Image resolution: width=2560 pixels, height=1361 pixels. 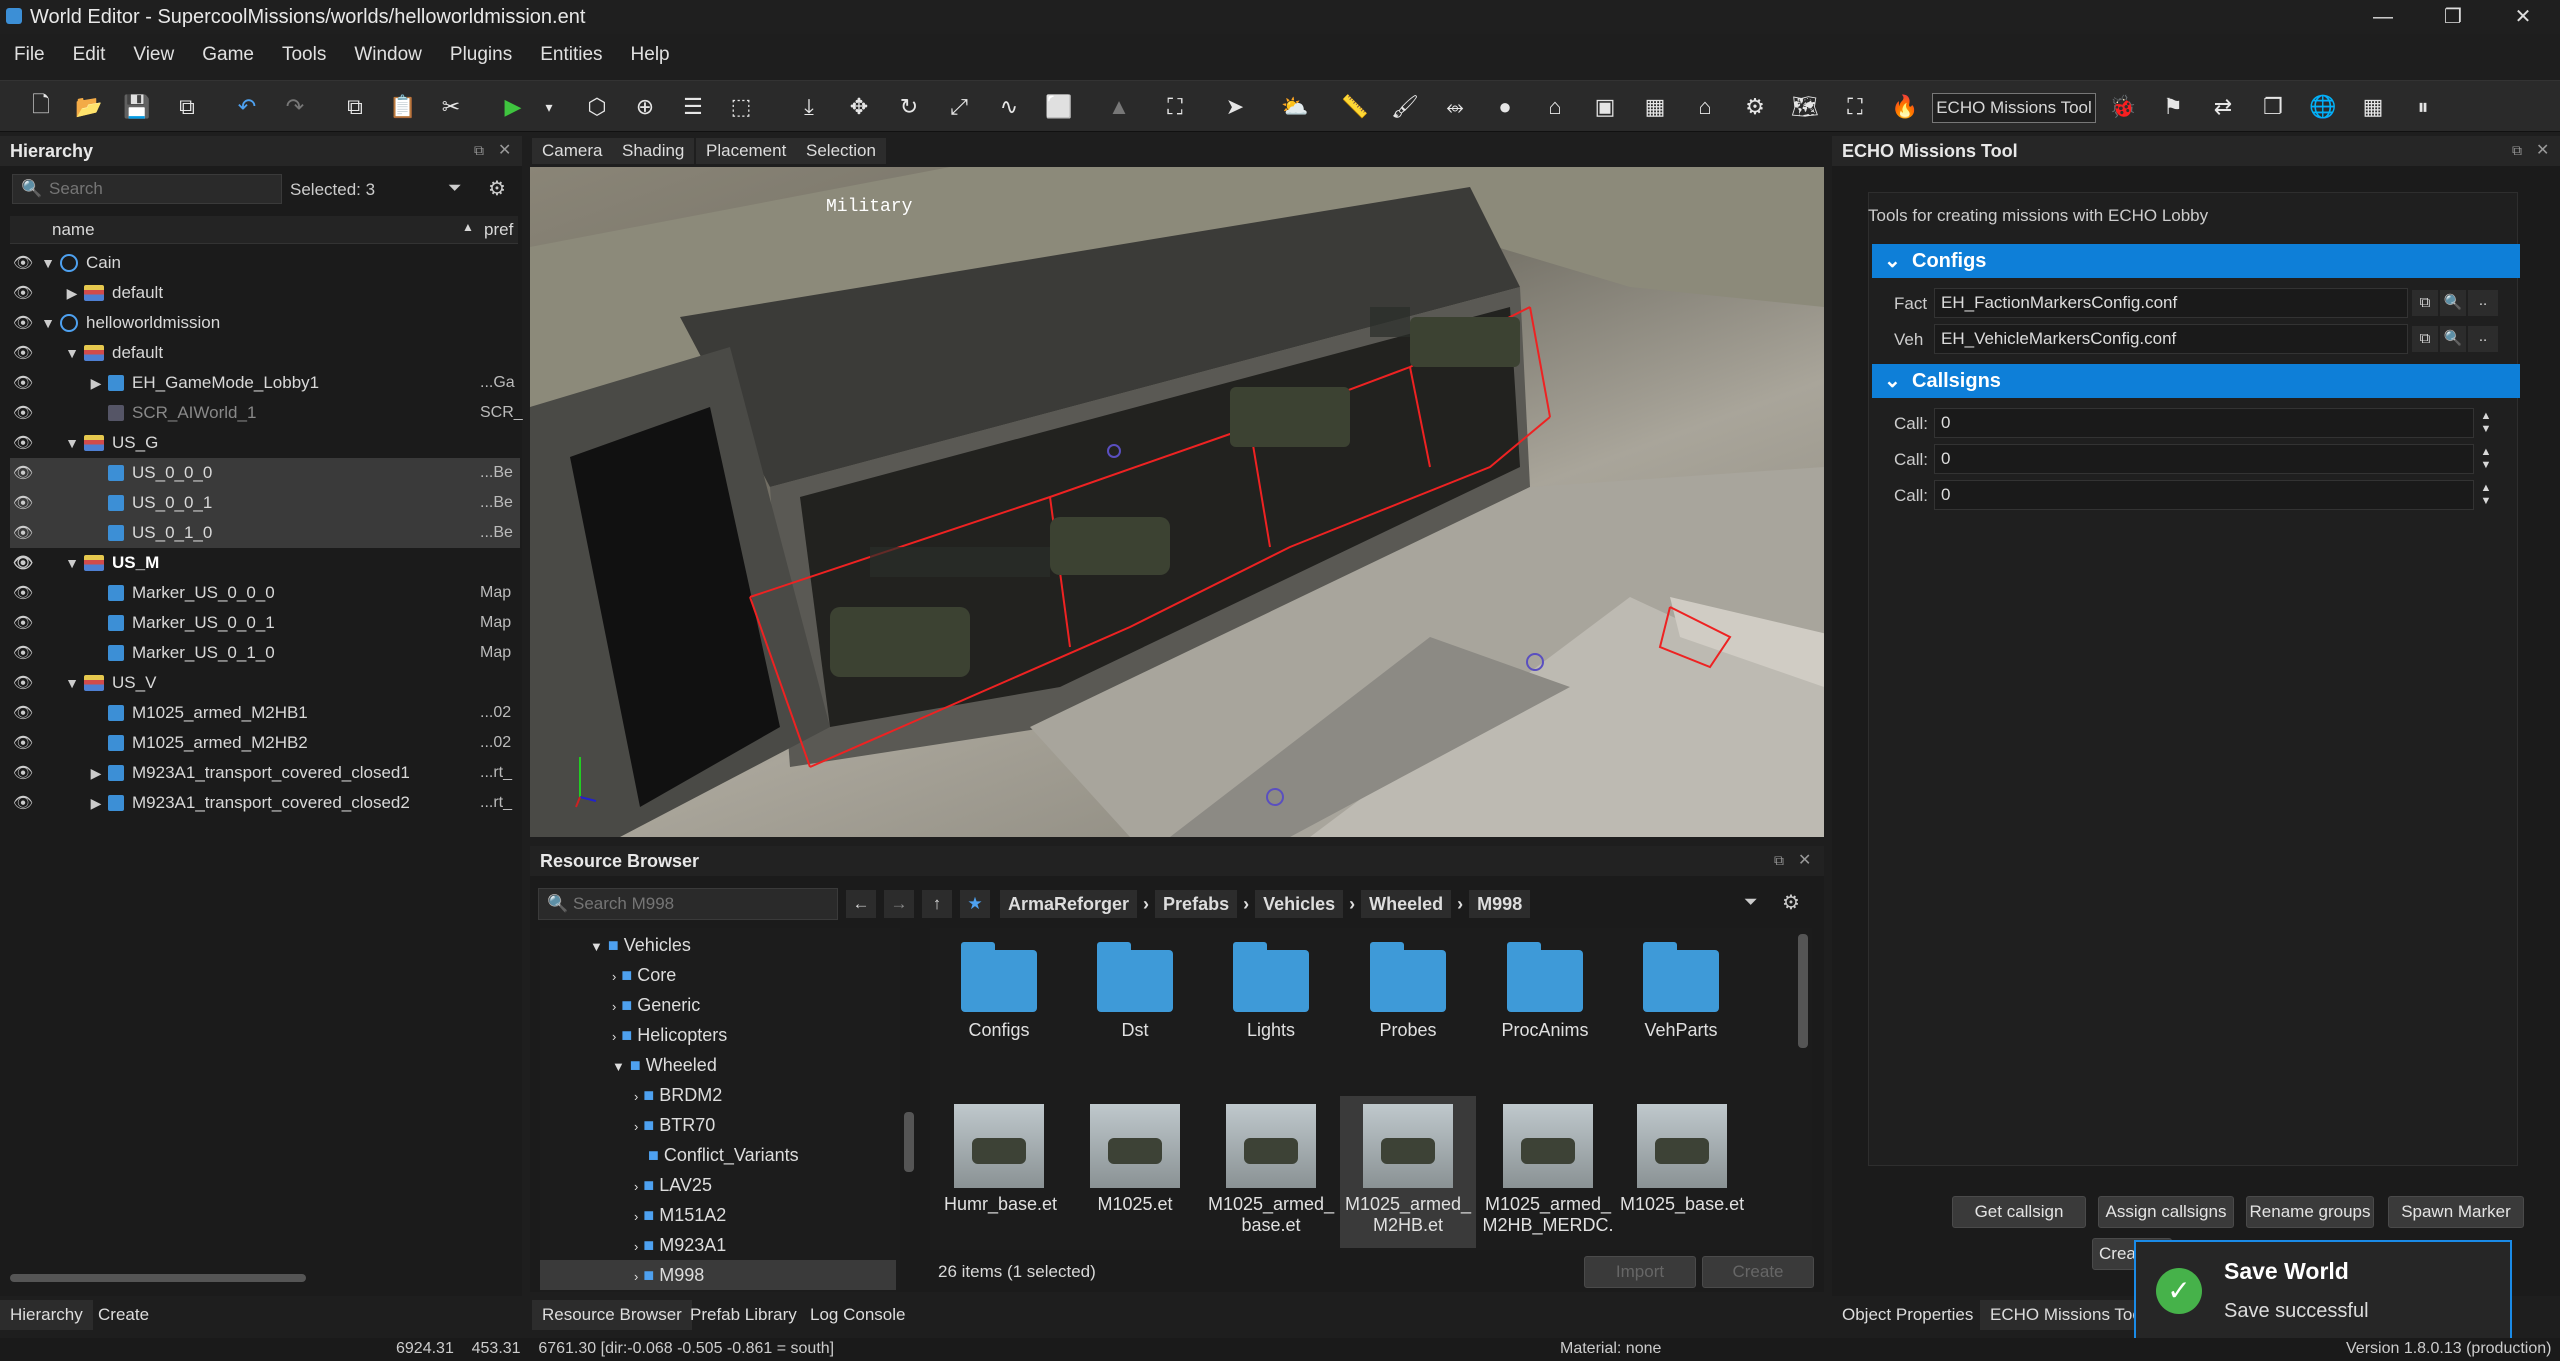 I want to click on building-icon: ▦, so click(x=1655, y=107).